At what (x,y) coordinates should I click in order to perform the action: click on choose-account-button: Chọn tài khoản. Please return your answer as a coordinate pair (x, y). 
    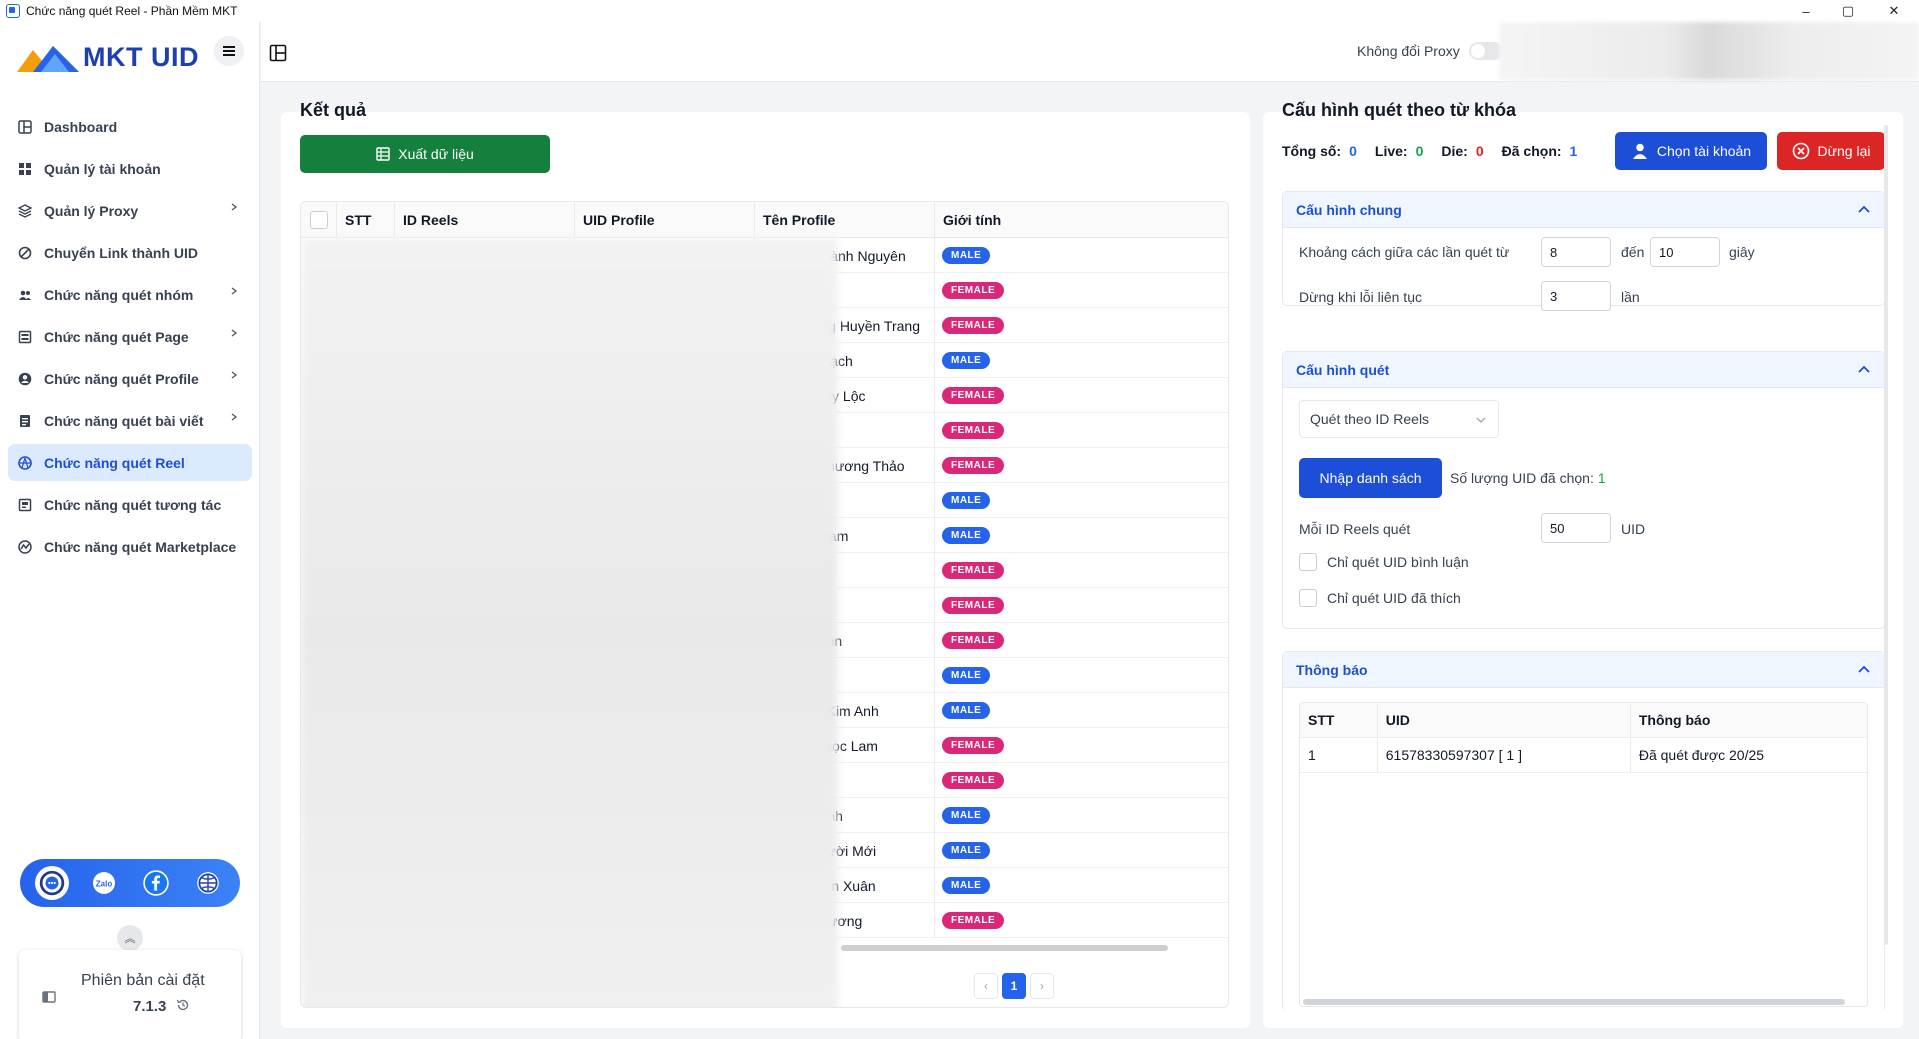
    Looking at the image, I should click on (1691, 151).